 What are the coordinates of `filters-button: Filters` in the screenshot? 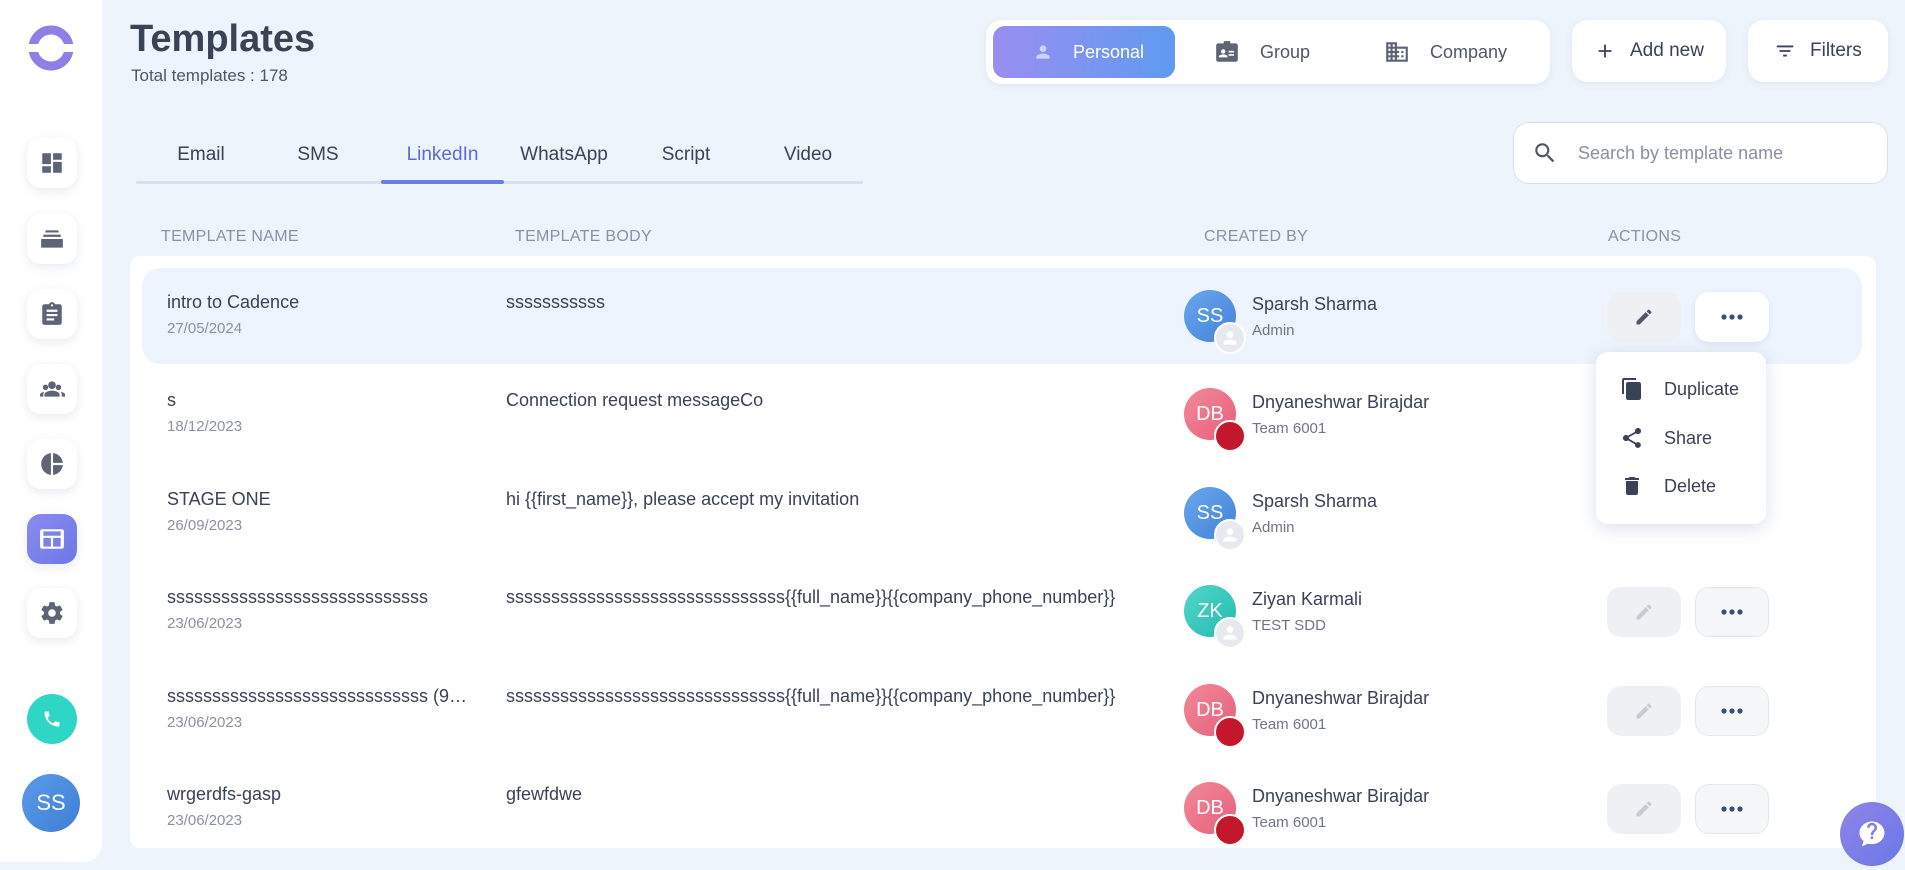 It's located at (1818, 51).